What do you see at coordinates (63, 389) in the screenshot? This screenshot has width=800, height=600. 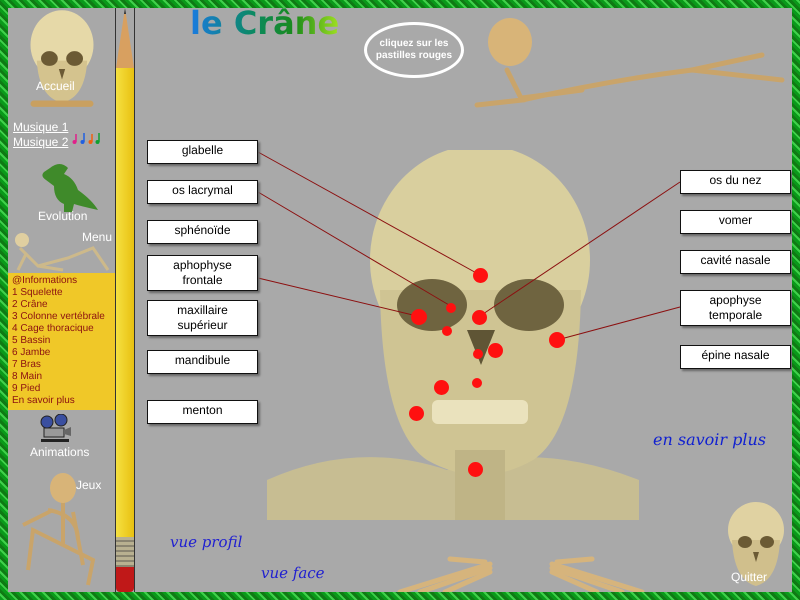 I see `menu-item: 9 Pied` at bounding box center [63, 389].